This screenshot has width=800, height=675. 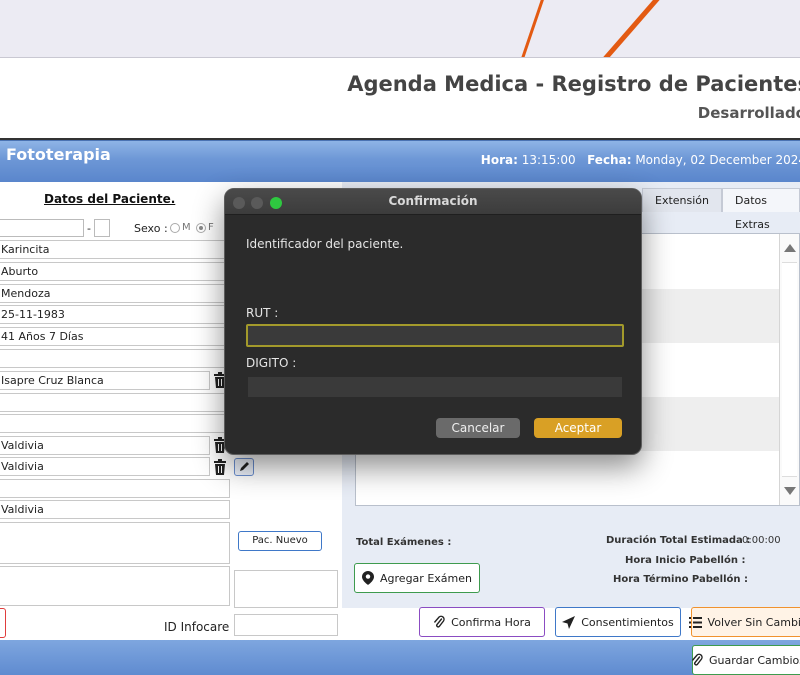 I want to click on sexo-radio-f, so click(x=201, y=228).